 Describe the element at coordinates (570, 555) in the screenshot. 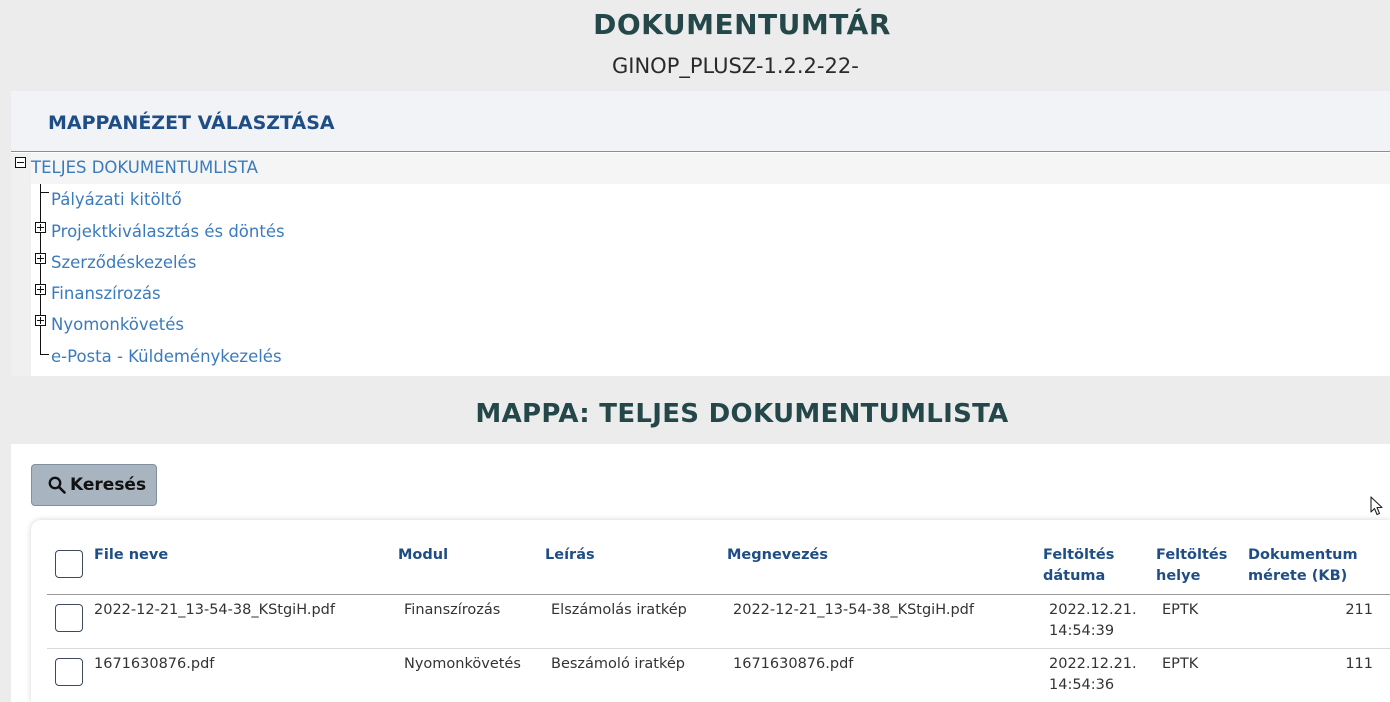

I see `col-header-description: Leírás` at that location.